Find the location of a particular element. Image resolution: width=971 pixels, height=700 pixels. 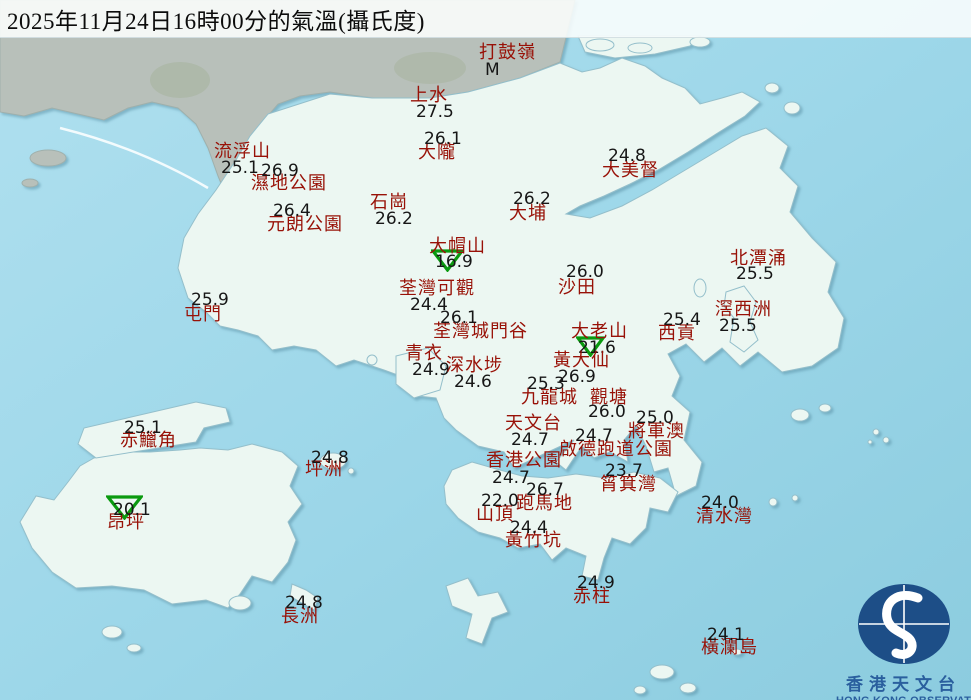

station-value: 24.6 is located at coordinates (473, 382).